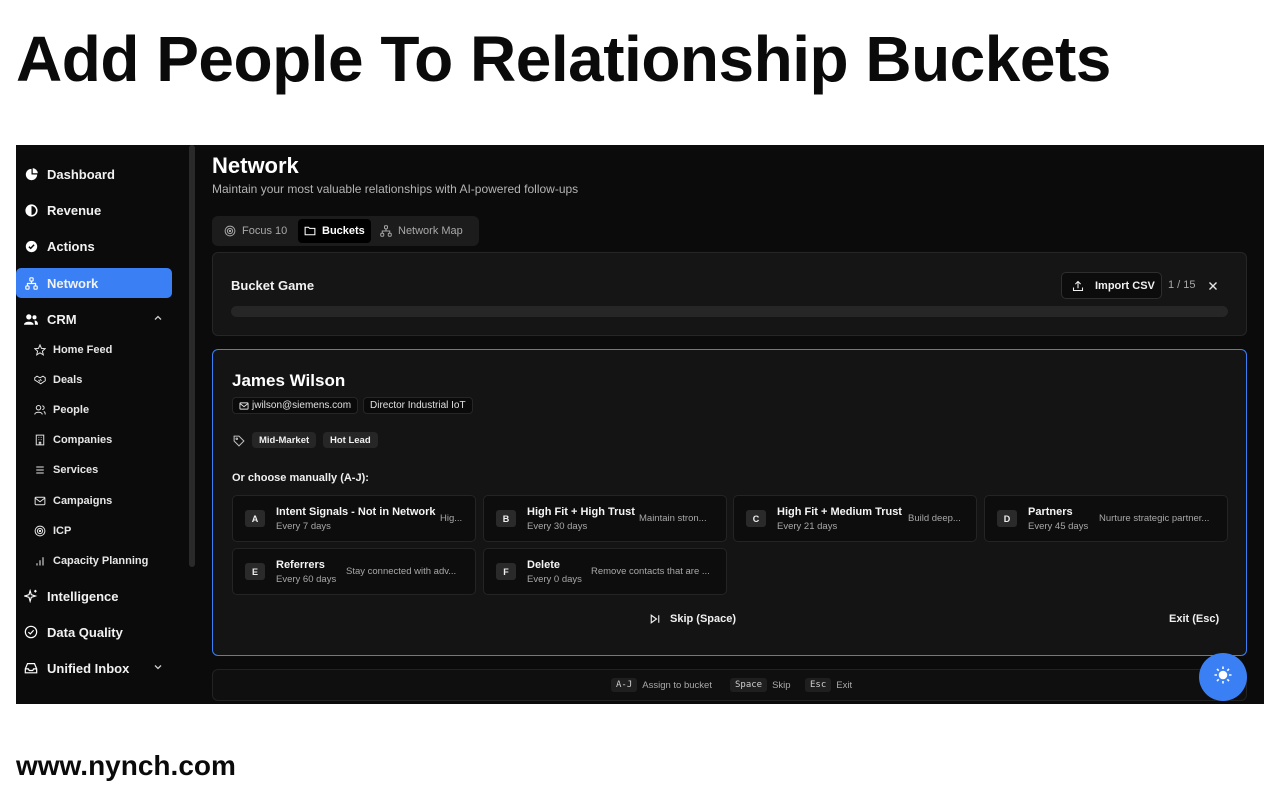  I want to click on sidebar-item-actions: Actions, so click(94, 246).